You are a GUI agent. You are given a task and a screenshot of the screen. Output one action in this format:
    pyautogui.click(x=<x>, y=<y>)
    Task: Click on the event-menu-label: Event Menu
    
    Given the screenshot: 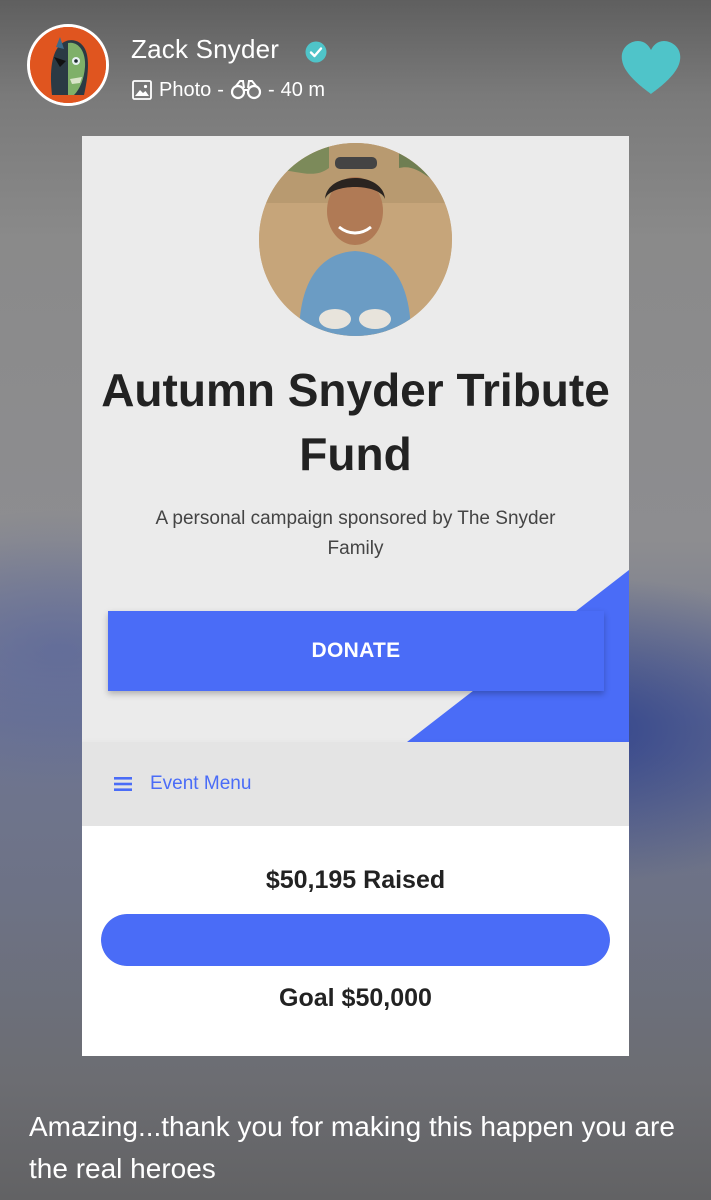 What is the action you would take?
    pyautogui.click(x=200, y=784)
    